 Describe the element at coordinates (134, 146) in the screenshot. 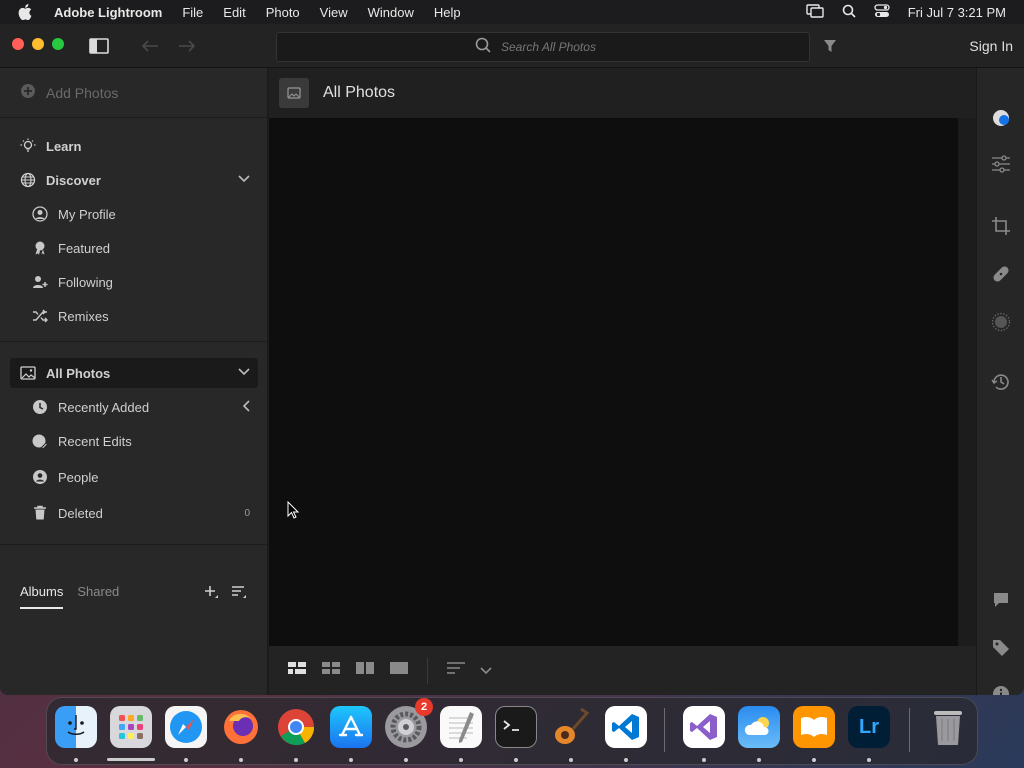

I see `sidebar-item-learn: Learn` at that location.